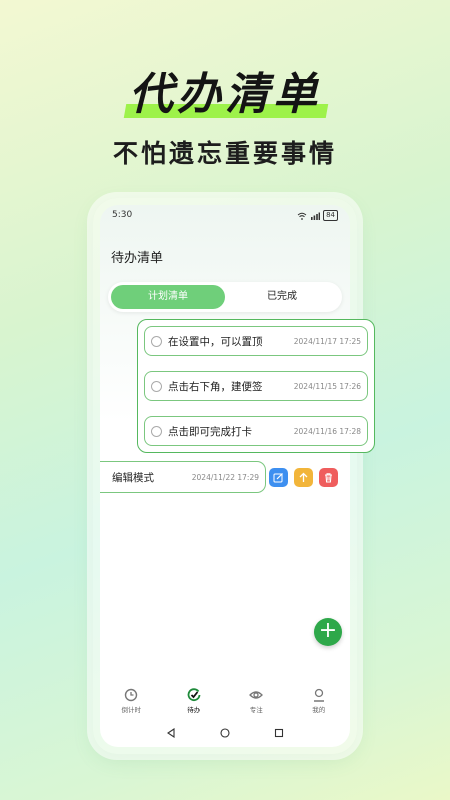  Describe the element at coordinates (224, 153) in the screenshot. I see `promo-subtitle: 不怕遗忘重要事情` at that location.